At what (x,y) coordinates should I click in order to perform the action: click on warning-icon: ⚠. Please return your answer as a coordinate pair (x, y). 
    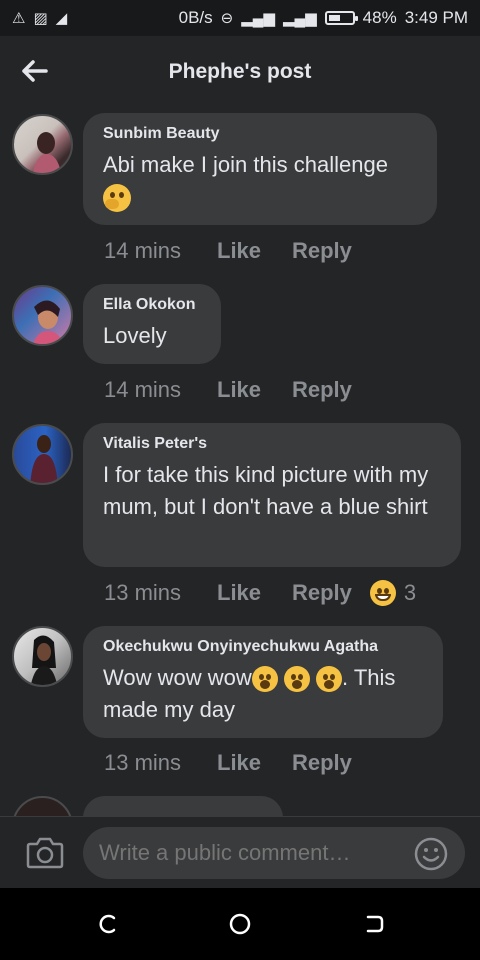
    Looking at the image, I should click on (19, 18).